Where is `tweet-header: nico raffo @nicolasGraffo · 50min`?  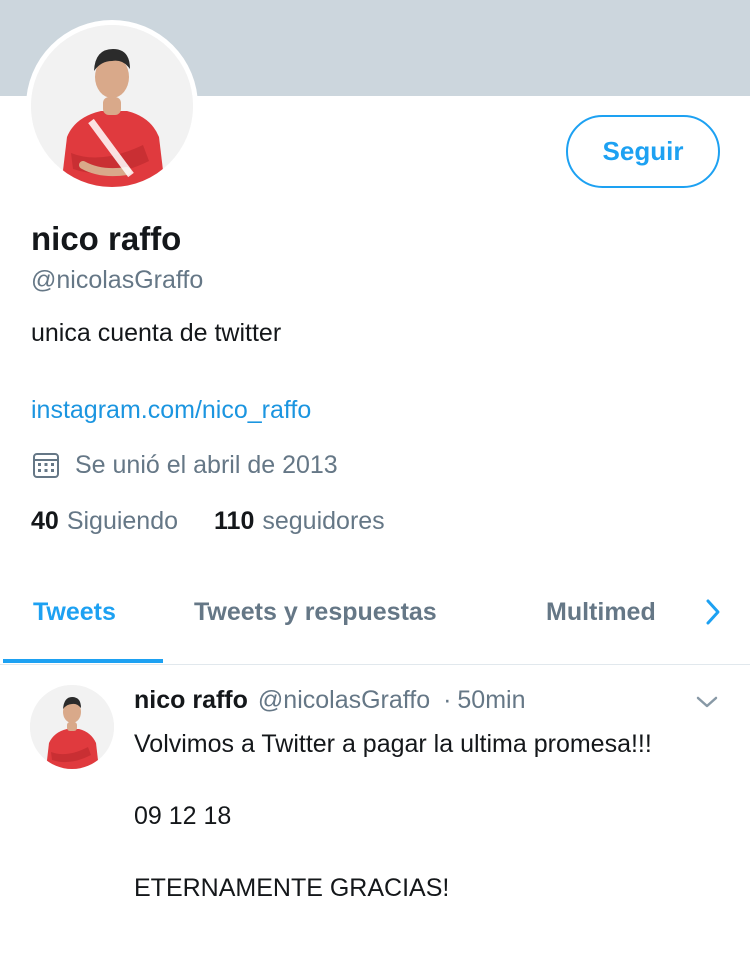
tweet-header: nico raffo @nicolasGraffo · 50min is located at coordinates (330, 700).